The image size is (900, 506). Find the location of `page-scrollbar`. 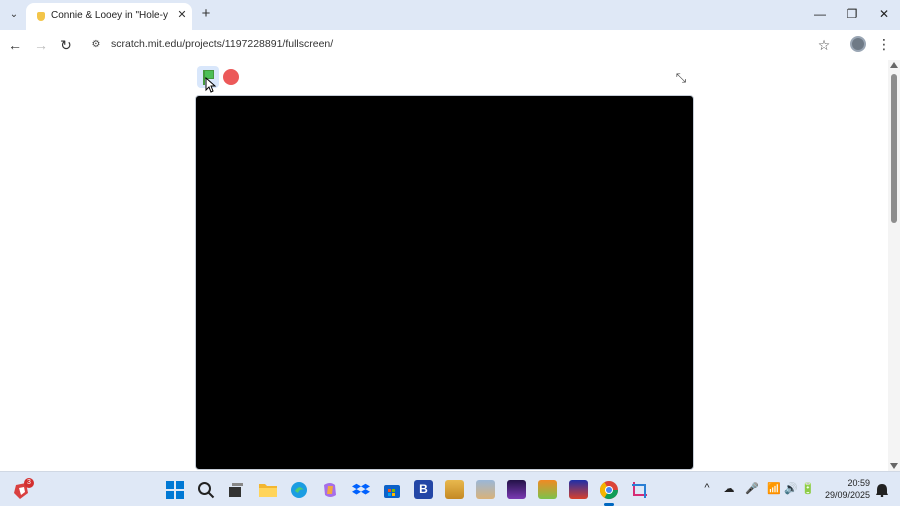

page-scrollbar is located at coordinates (894, 265).